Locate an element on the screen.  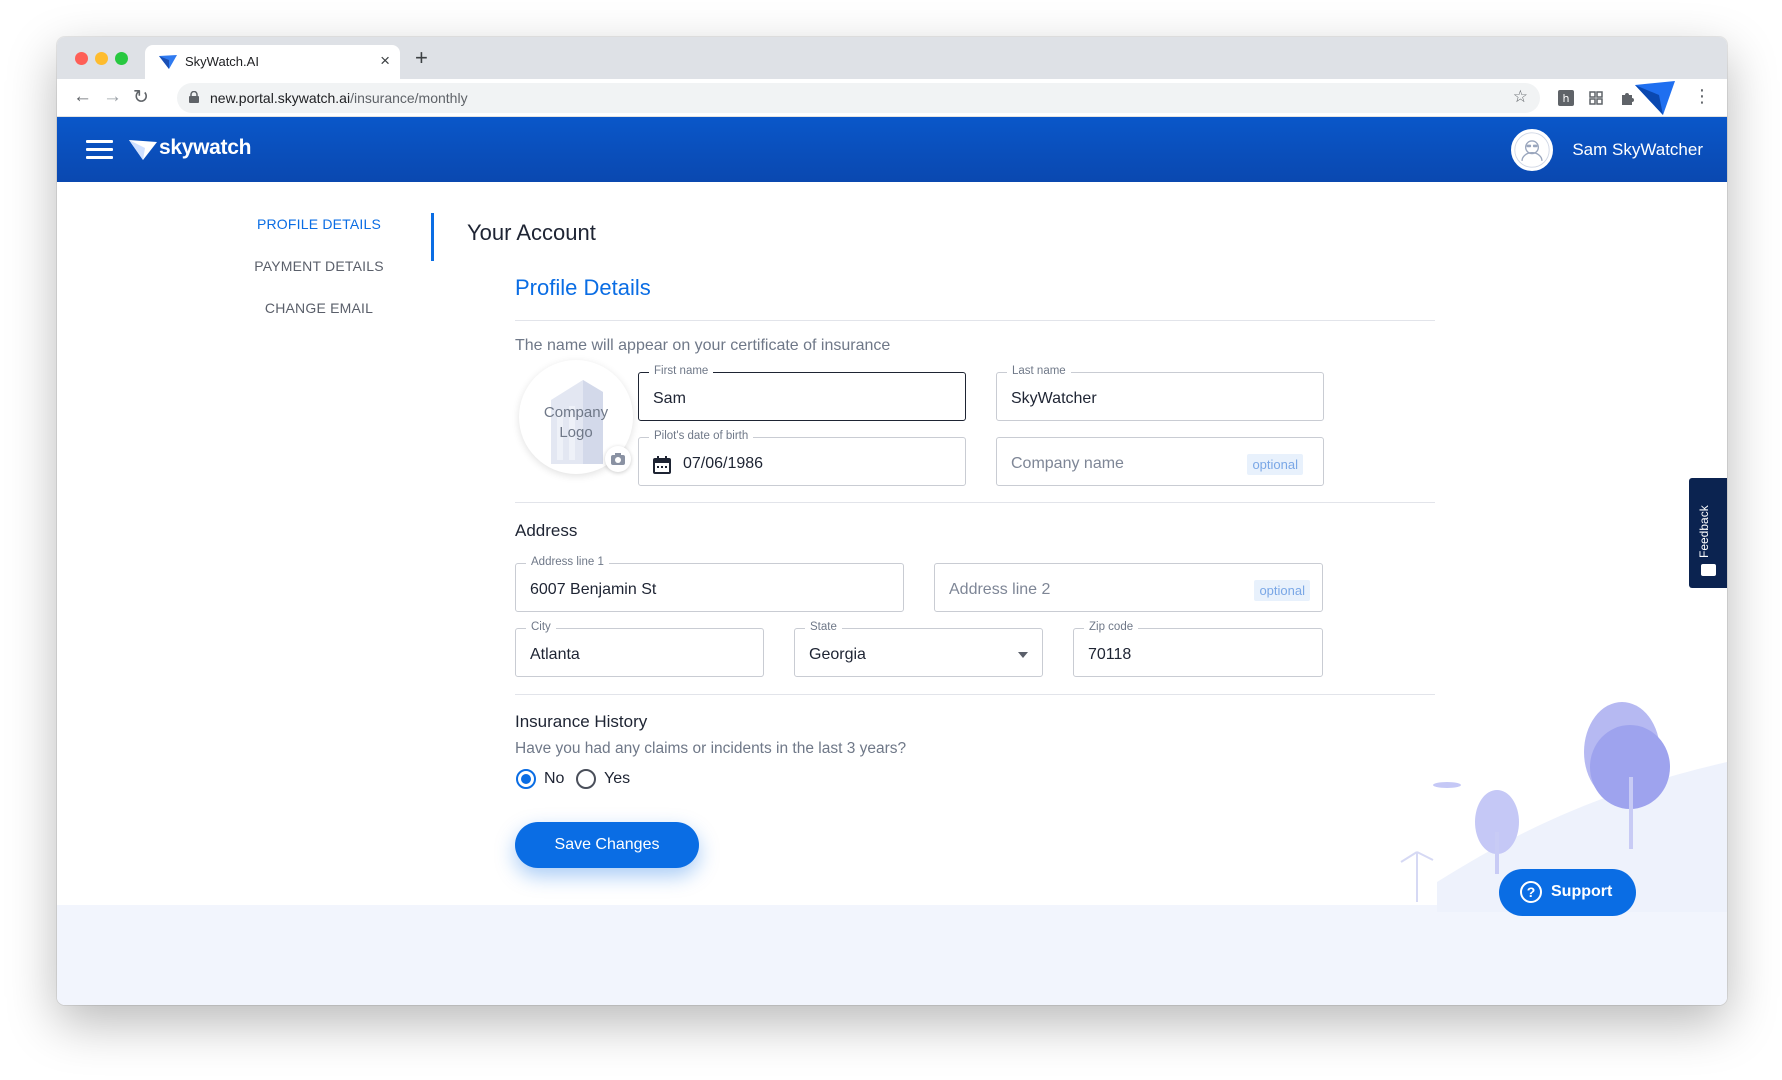
city-field: City Atlanta is located at coordinates (639, 649).